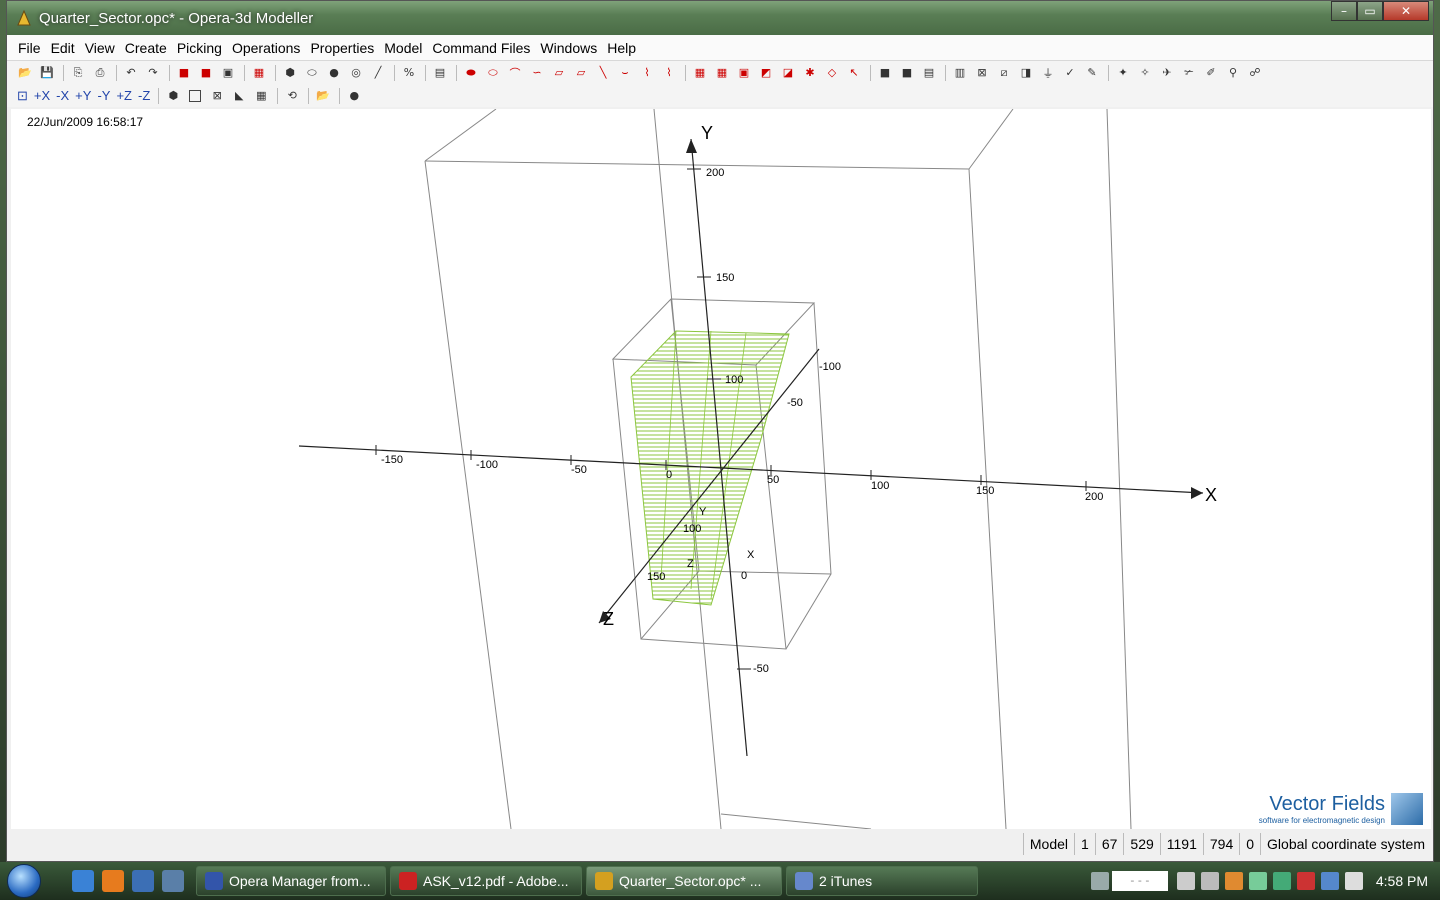  I want to click on keyboard-icon, so click(1099, 881).